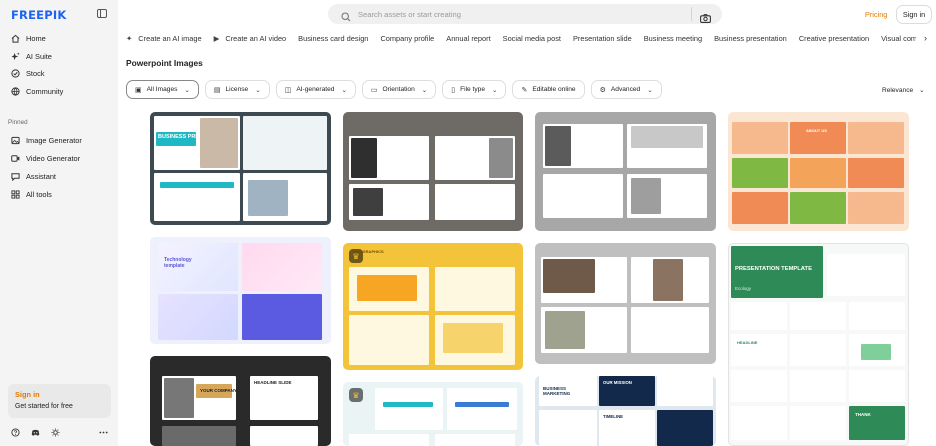 The height and width of the screenshot is (446, 936). I want to click on tag-create-ai-image: ✦ Create an AI image, so click(164, 38).